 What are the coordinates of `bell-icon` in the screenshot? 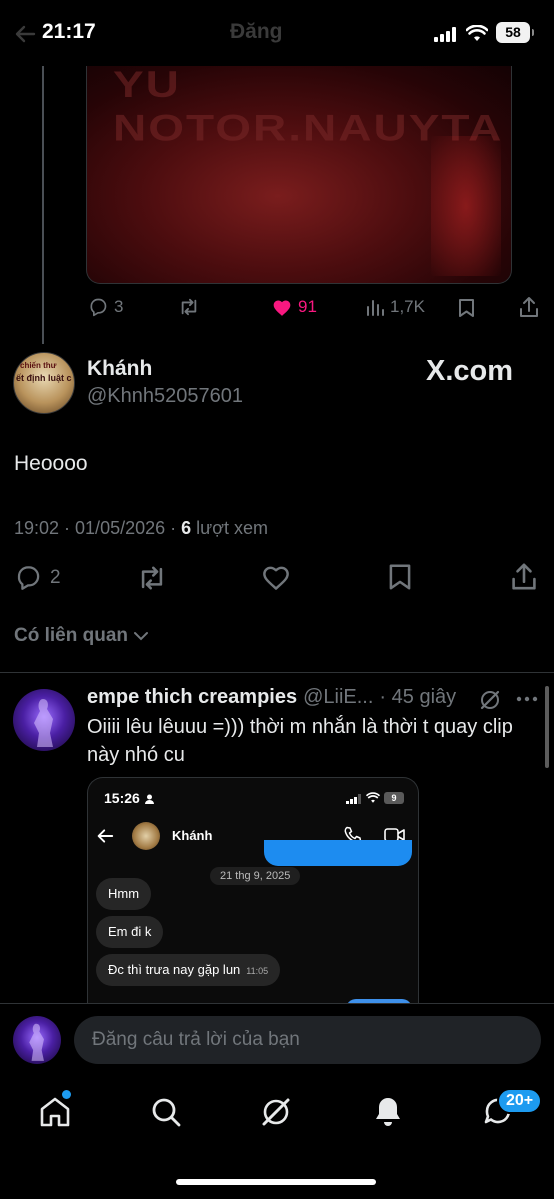 It's located at (388, 1112).